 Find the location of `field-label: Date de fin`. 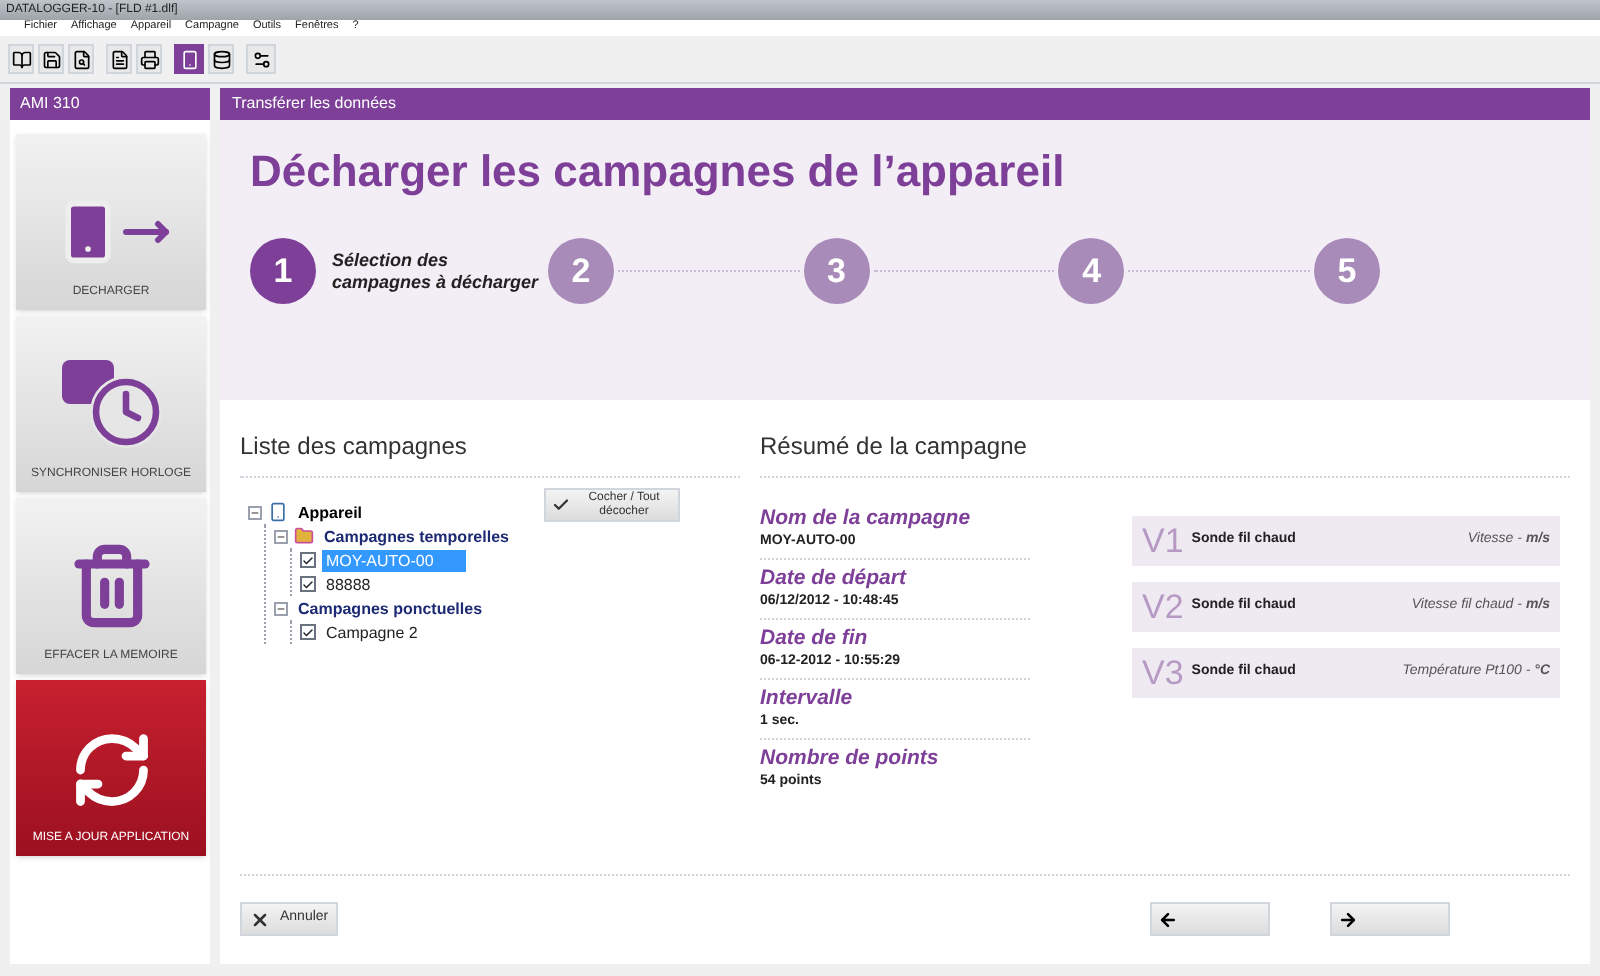

field-label: Date de fin is located at coordinates (815, 639).